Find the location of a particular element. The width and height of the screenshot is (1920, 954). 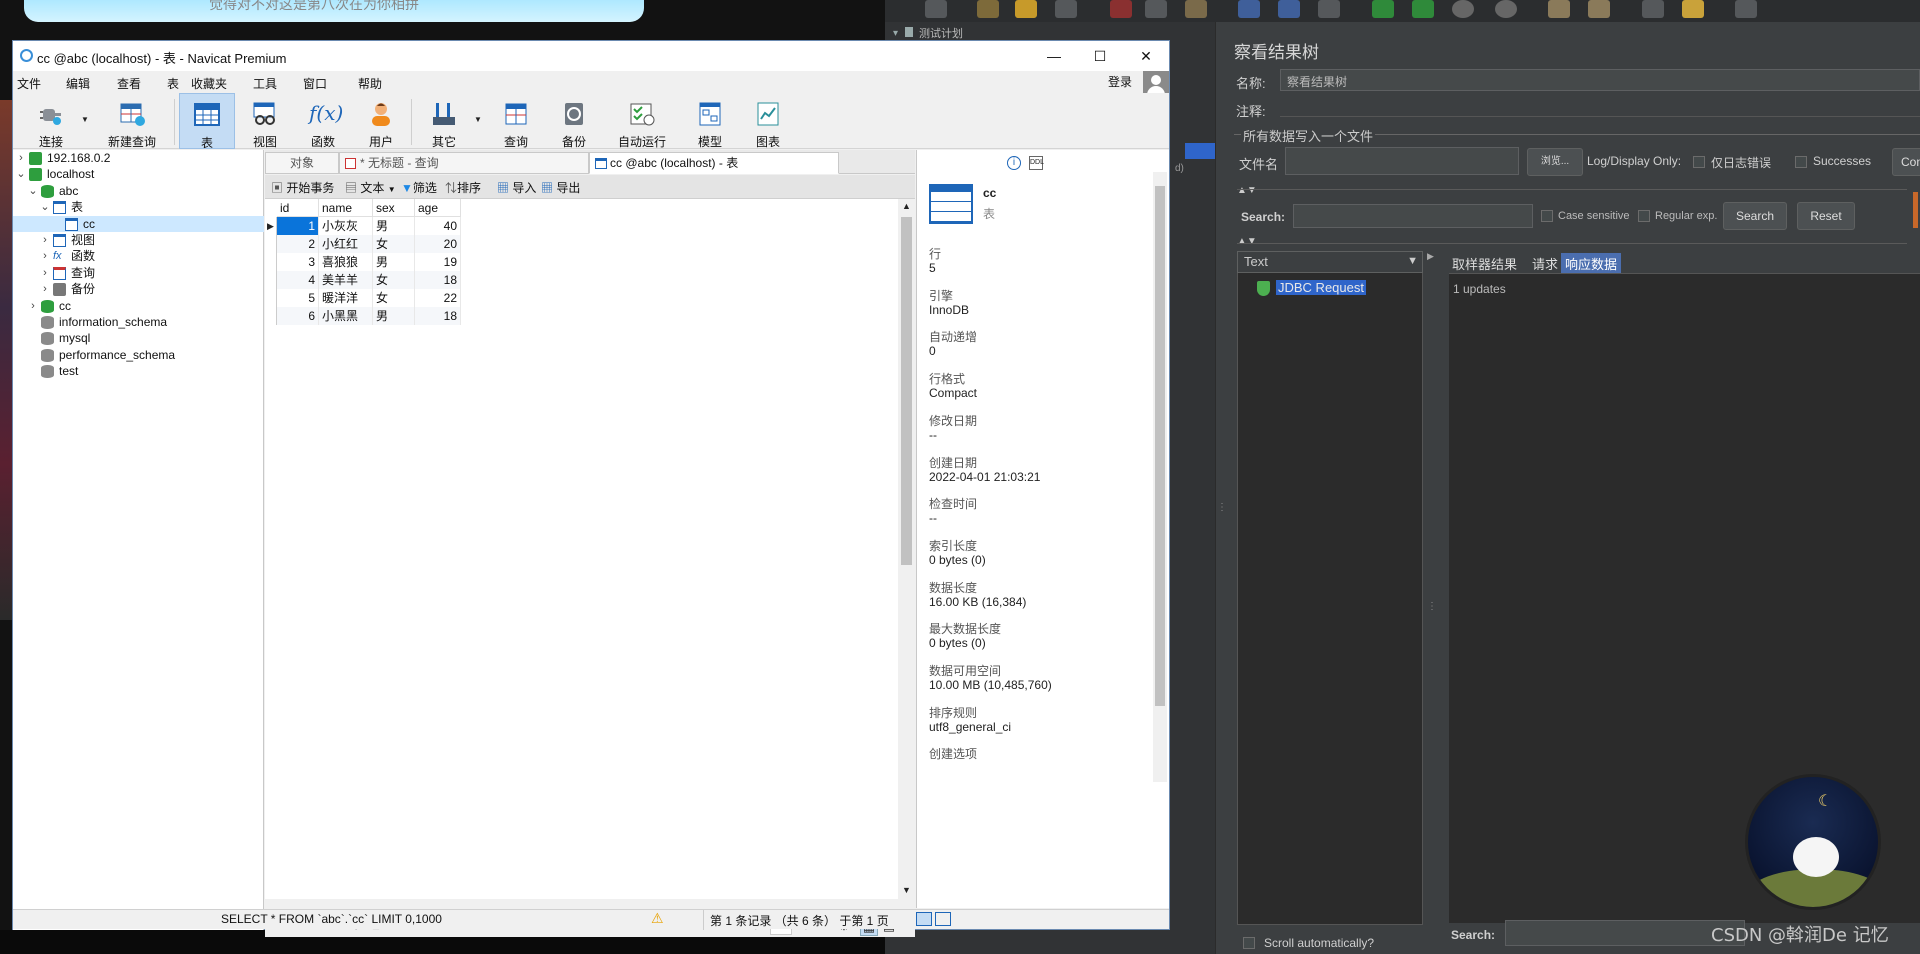

other-dropdown-icon: ▼ is located at coordinates (478, 119).